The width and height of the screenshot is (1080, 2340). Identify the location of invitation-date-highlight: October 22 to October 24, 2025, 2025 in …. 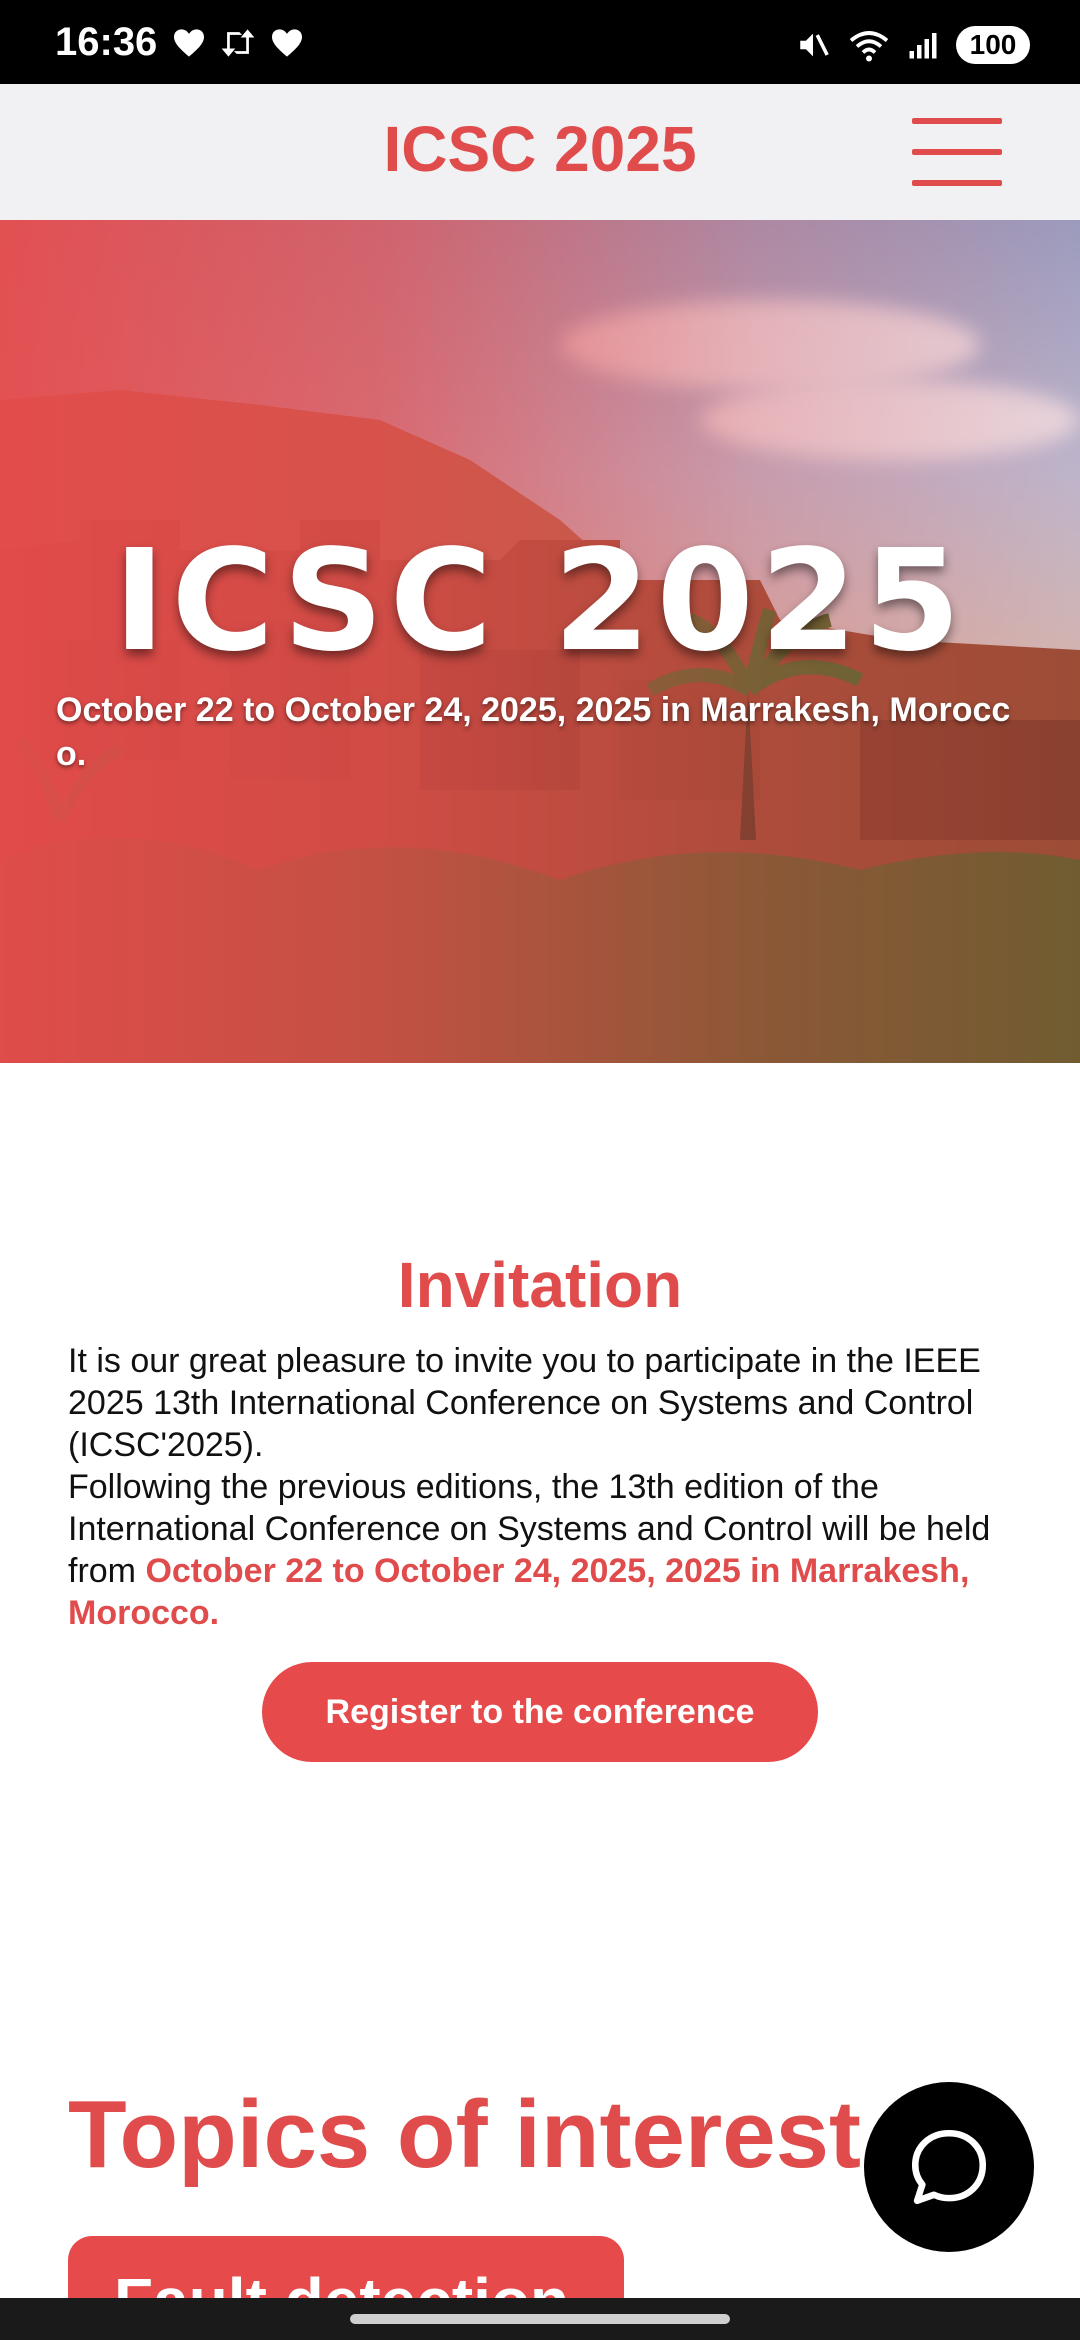
(519, 1592).